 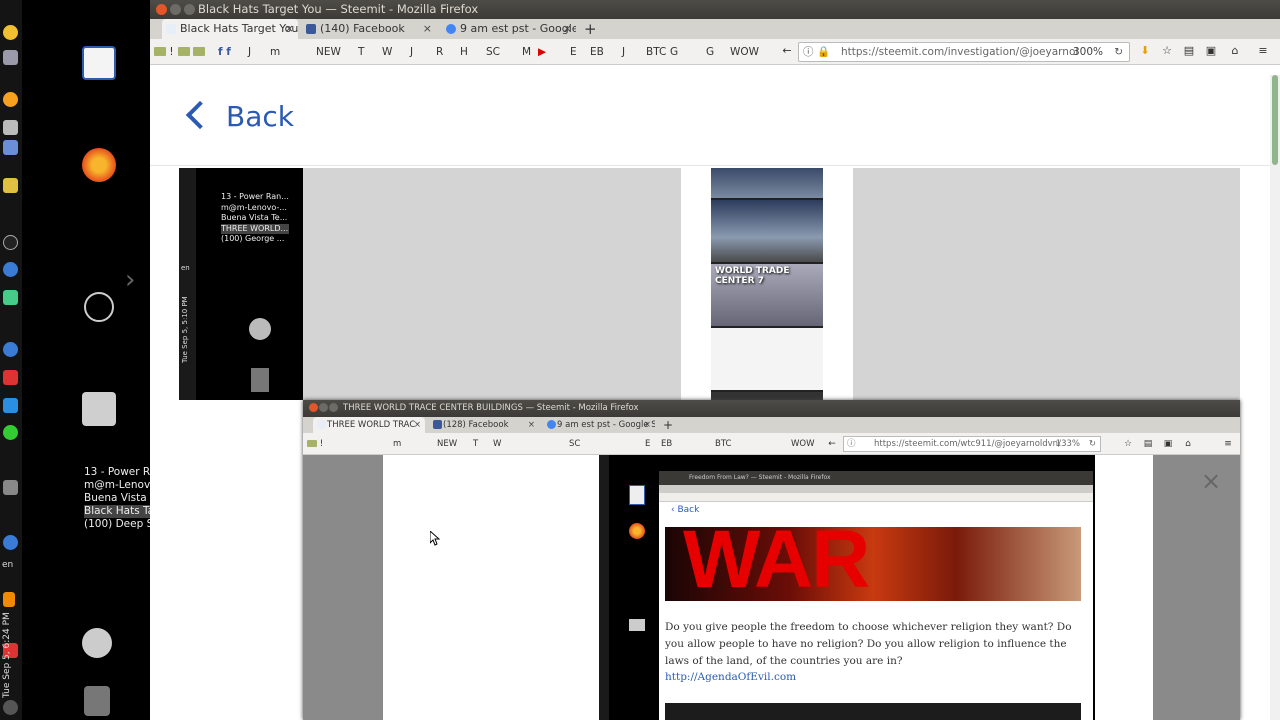 I want to click on bookmark-folder-icon, so click(x=191, y=52).